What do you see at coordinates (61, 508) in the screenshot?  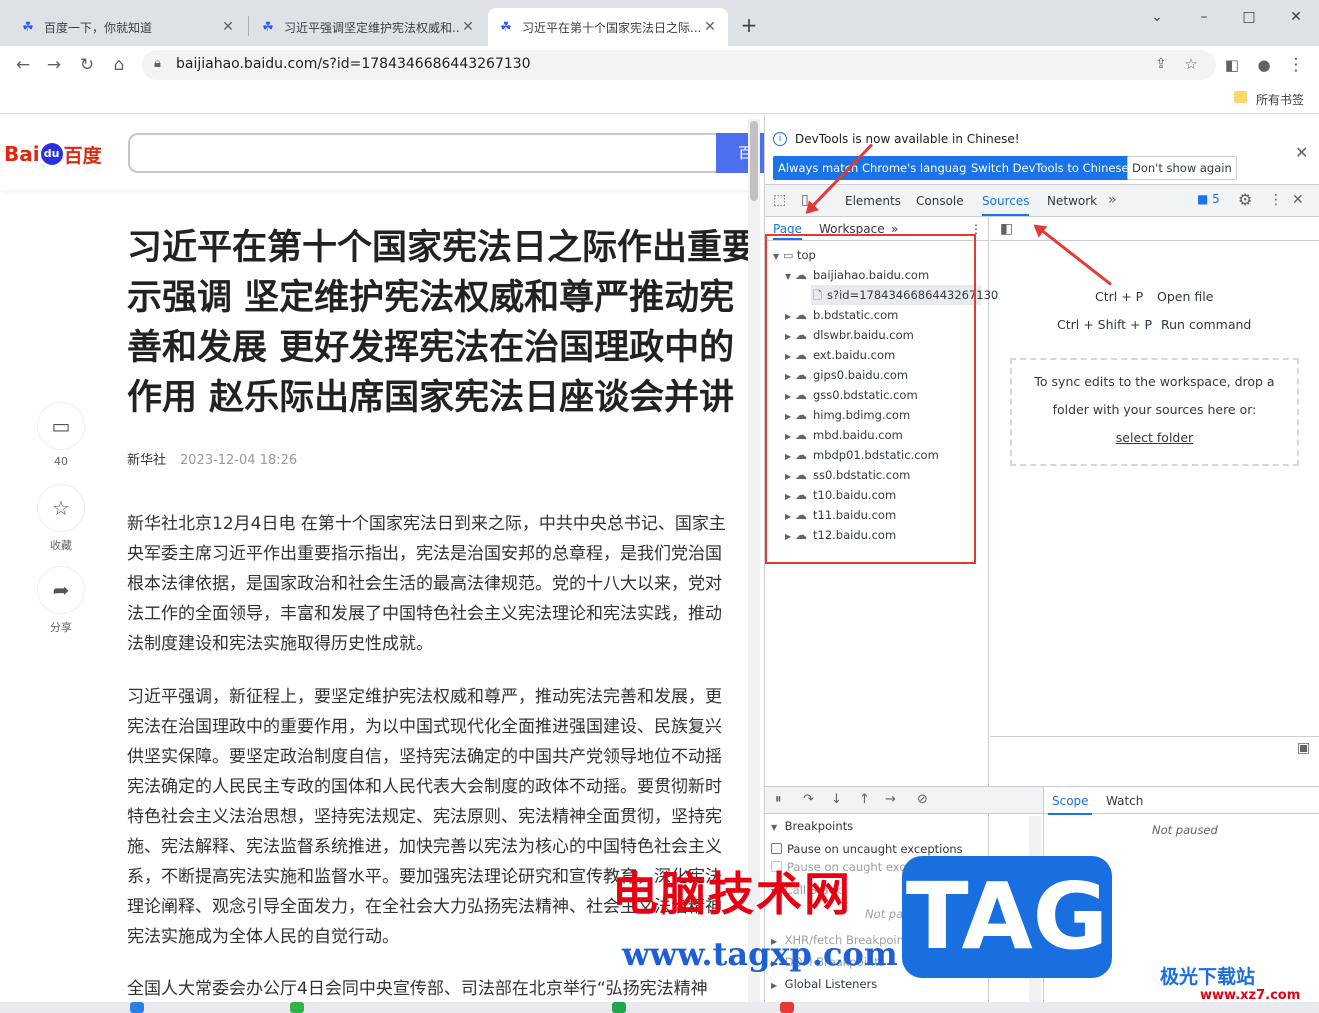 I see `star-icon: ☆` at bounding box center [61, 508].